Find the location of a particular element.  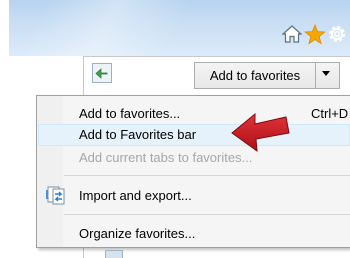

list-item-icon is located at coordinates (114, 254).